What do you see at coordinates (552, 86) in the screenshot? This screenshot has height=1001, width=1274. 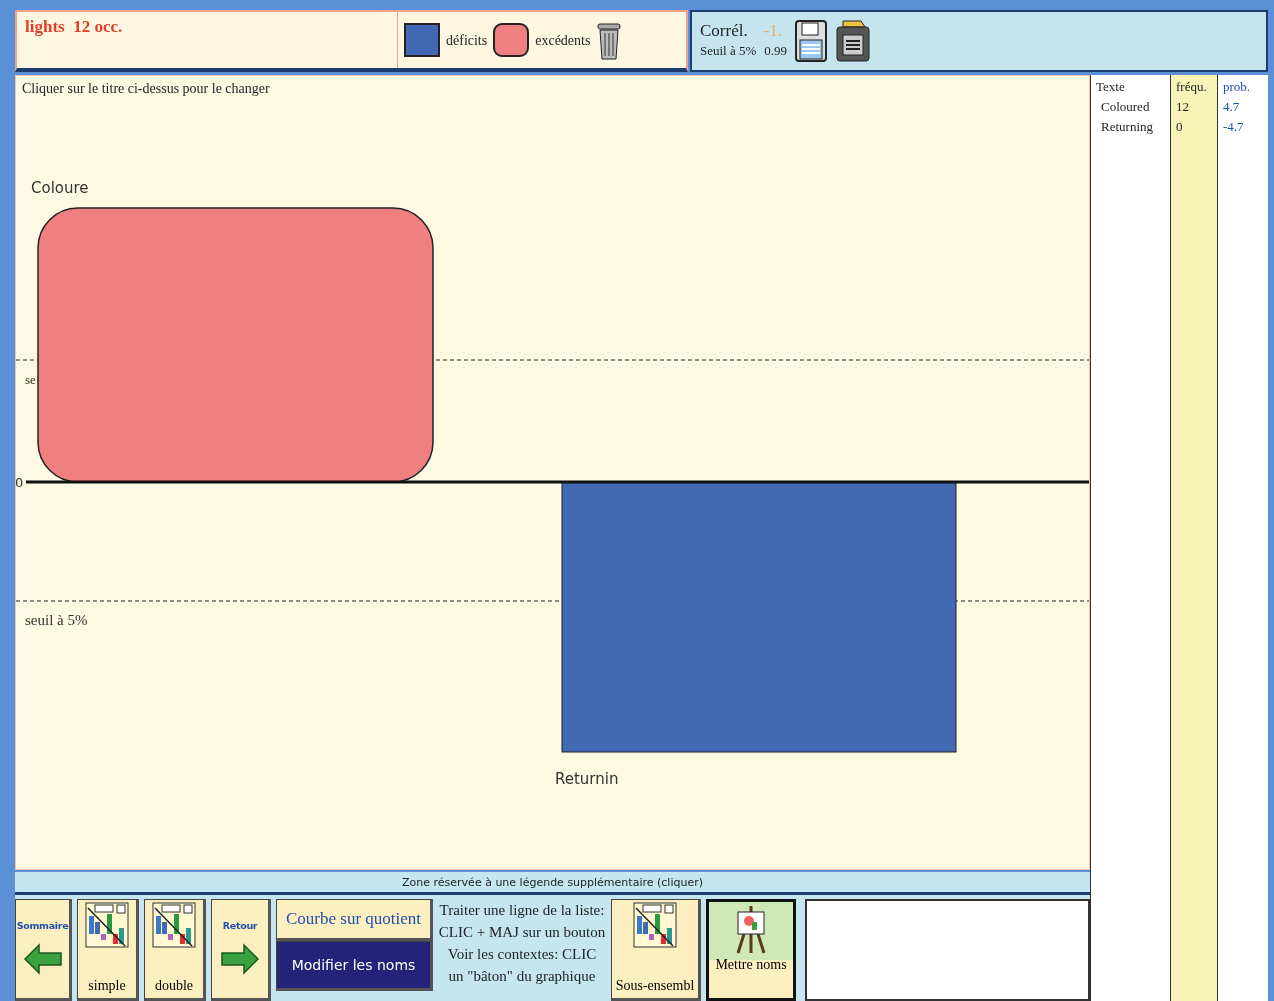 I see `hint-text: Cliquer sur le titre ci-dessus pour le changer` at bounding box center [552, 86].